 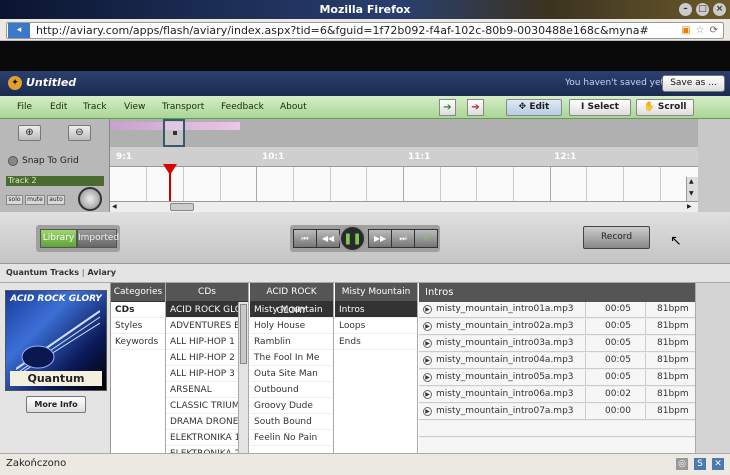 What do you see at coordinates (43, 161) in the screenshot?
I see `snap-to-grid-toggle: Snap To Grid` at bounding box center [43, 161].